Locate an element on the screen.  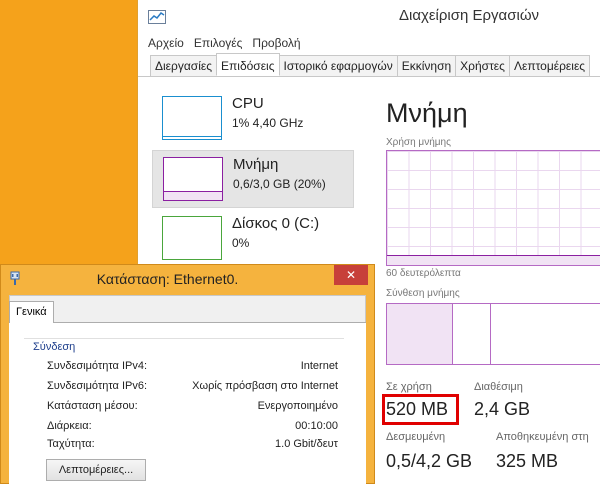
perf-item-memory: Μνήμη 0,6/3,0 GB (20%) is located at coordinates (253, 179).